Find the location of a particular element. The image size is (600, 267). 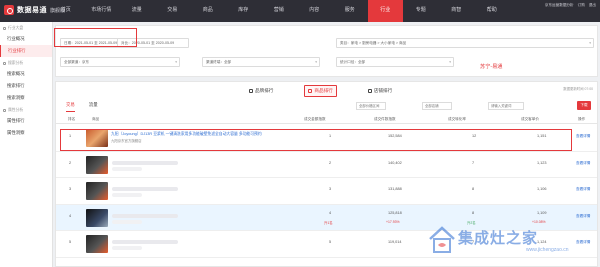

scope-select: 统计口径：全部 ▾ is located at coordinates (395, 62).